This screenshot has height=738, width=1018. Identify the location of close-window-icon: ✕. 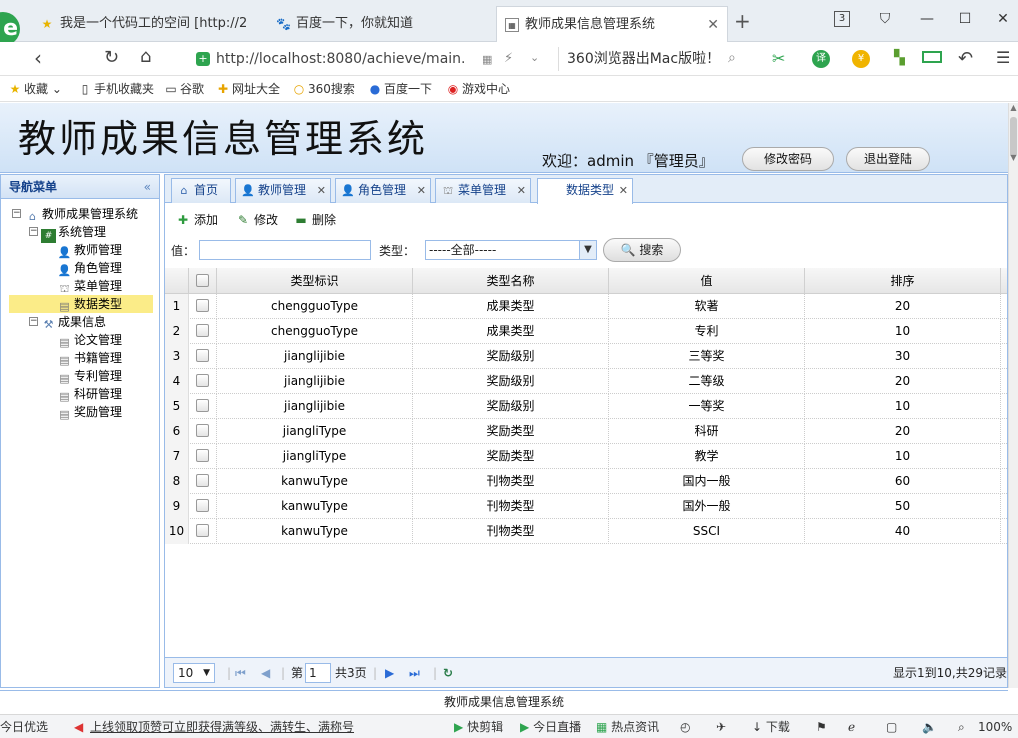
(1003, 19).